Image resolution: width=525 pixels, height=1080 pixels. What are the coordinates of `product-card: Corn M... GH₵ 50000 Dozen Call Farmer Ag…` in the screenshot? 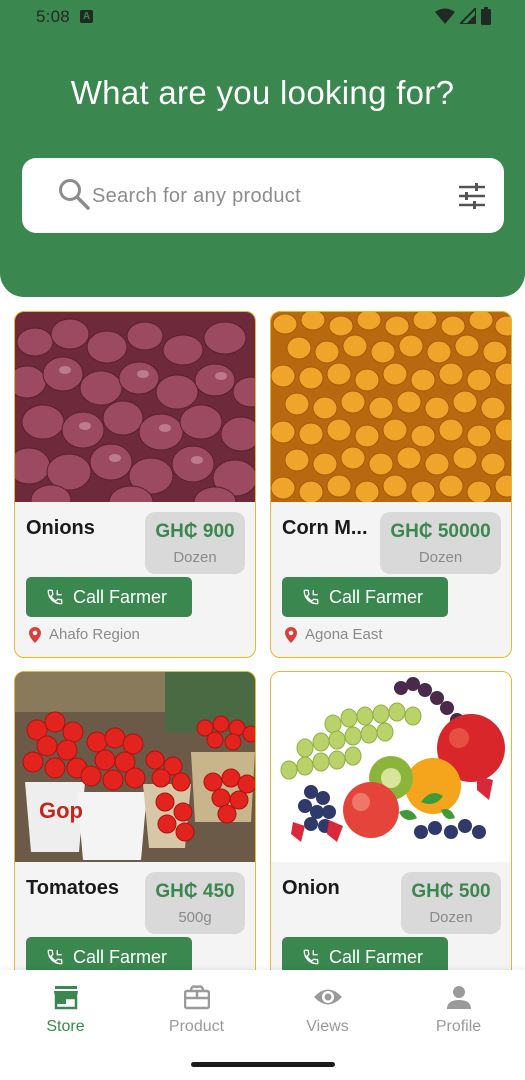 It's located at (391, 484).